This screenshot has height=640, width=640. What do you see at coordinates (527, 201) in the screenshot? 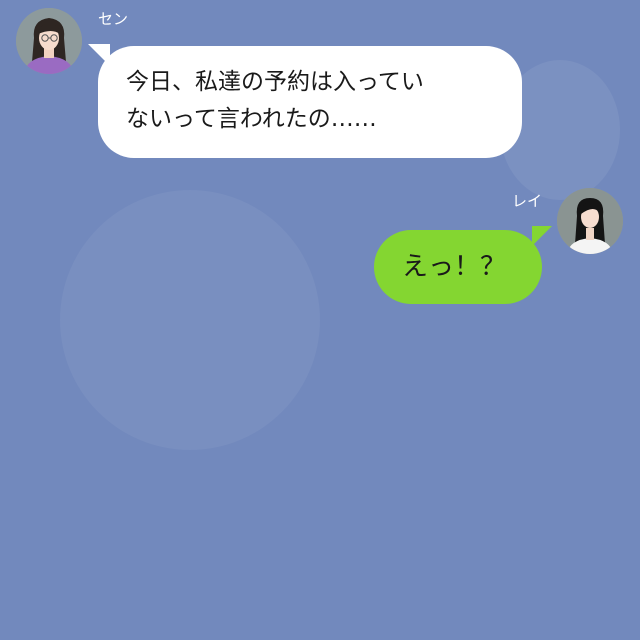
I see `sender-name: レイ` at bounding box center [527, 201].